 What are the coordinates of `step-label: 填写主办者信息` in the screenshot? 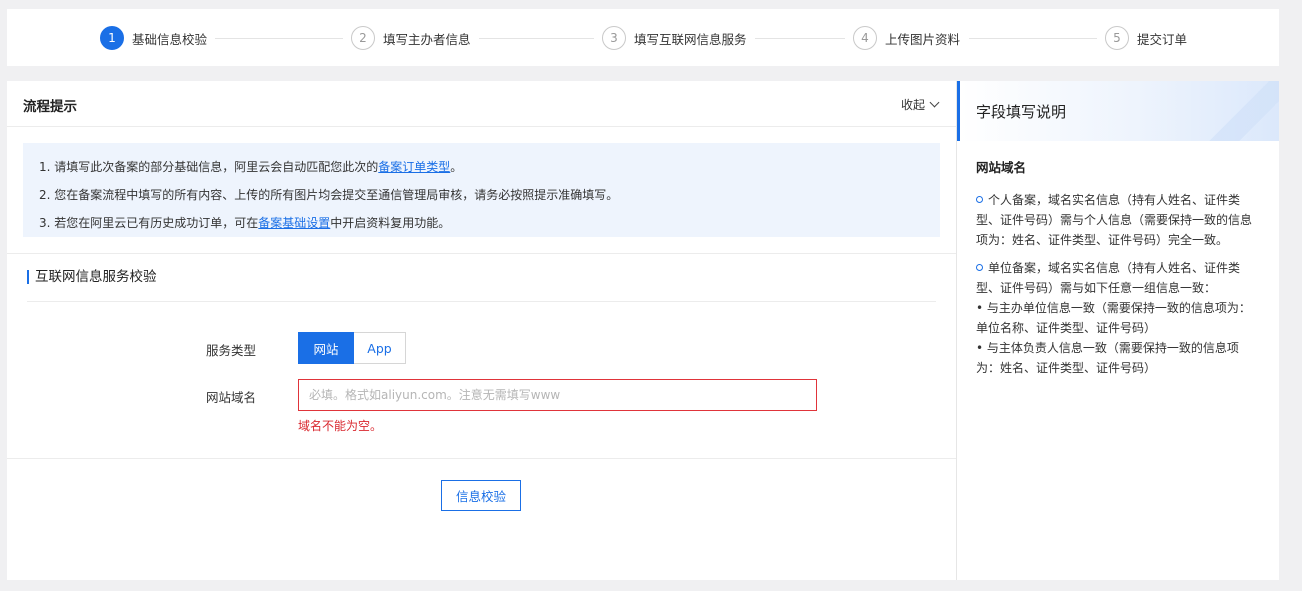 It's located at (427, 39).